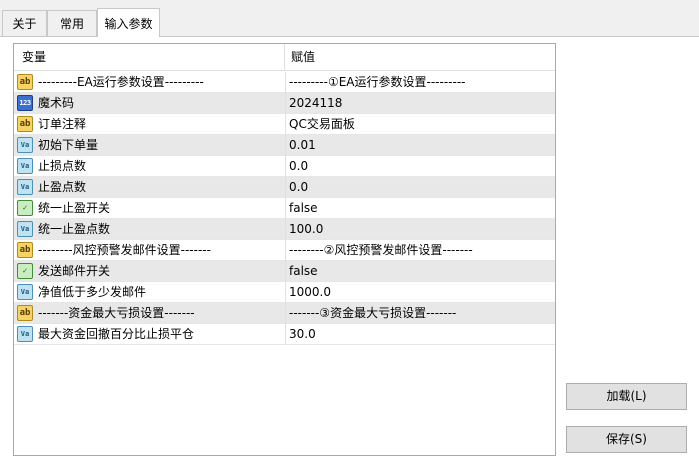  What do you see at coordinates (626, 439) in the screenshot?
I see `save-button: 保存(S)` at bounding box center [626, 439].